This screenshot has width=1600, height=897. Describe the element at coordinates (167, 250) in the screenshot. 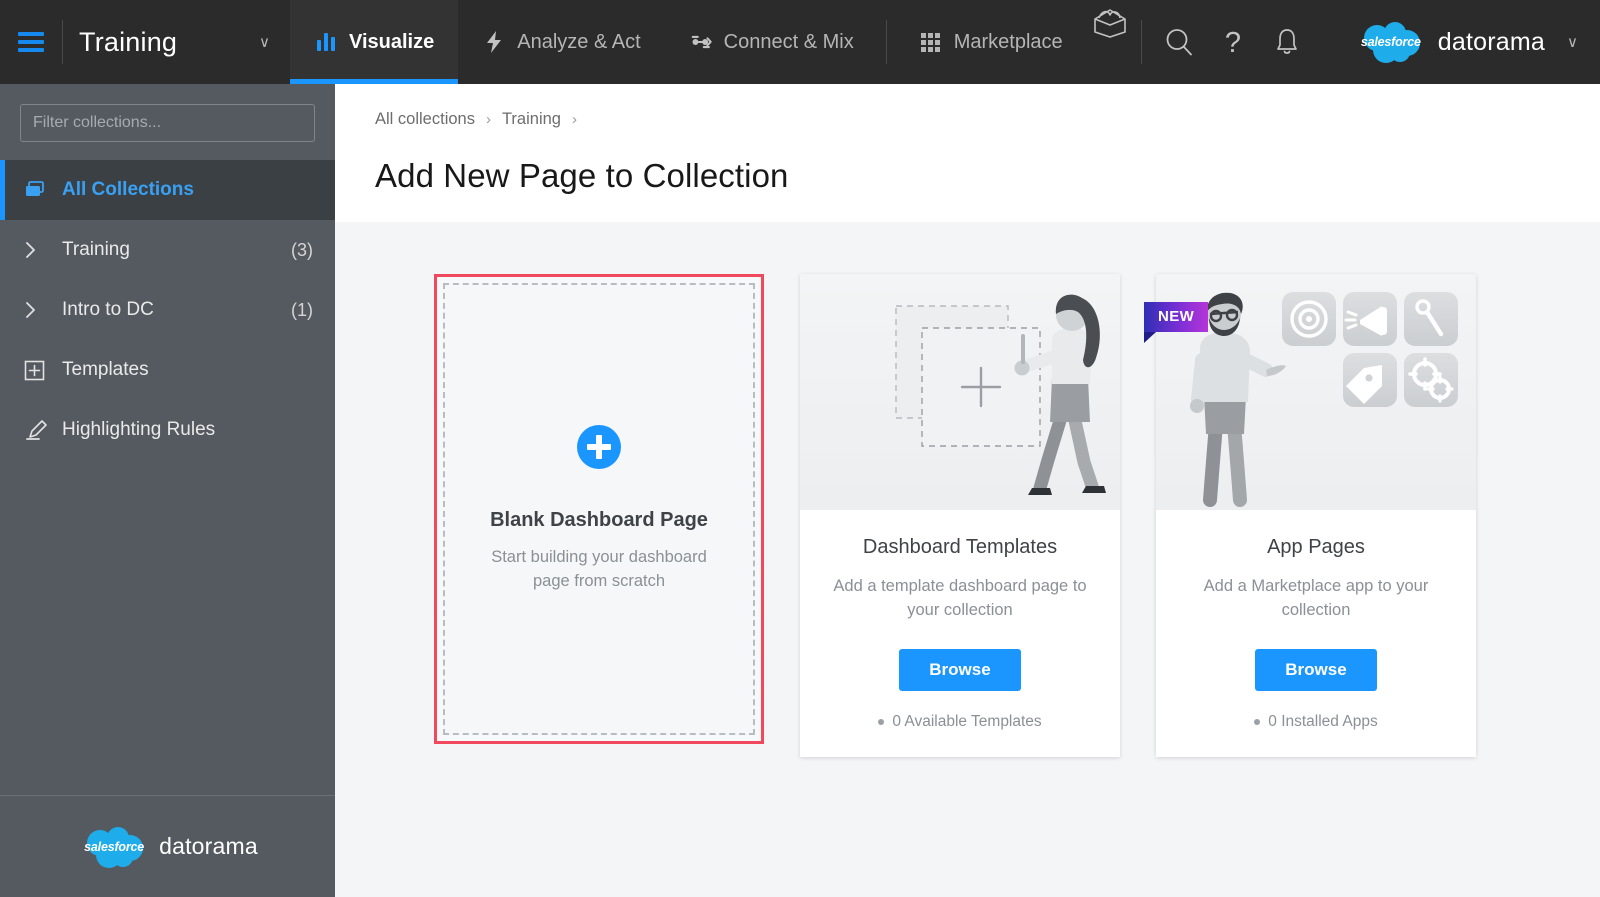

I see `sidebar-item-training: Training (3)` at that location.